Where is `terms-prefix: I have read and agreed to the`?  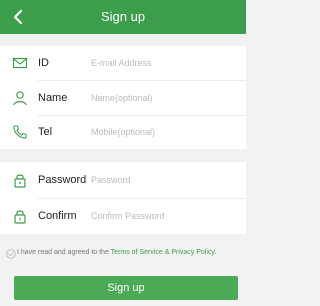 terms-prefix: I have read and agreed to the is located at coordinates (64, 252).